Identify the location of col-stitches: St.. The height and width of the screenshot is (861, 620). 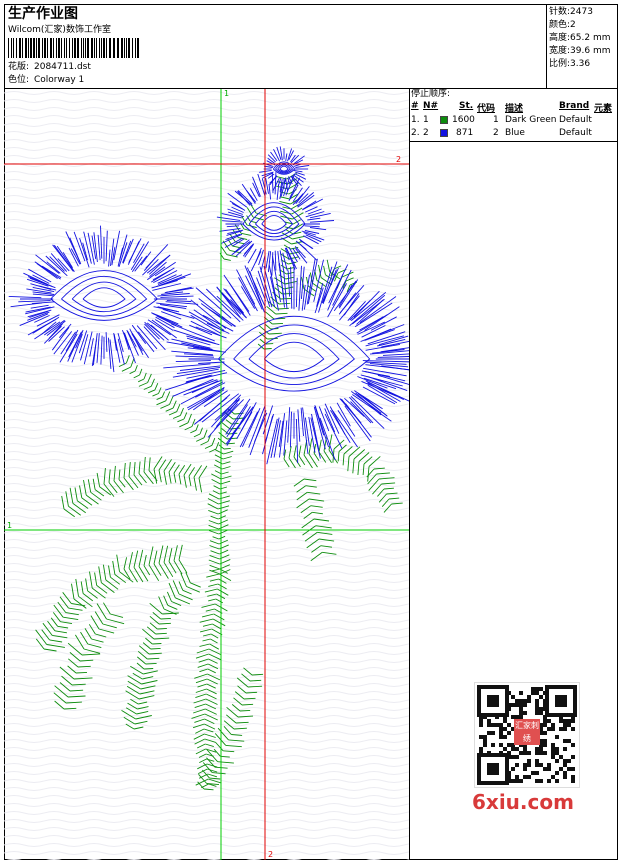
(466, 106).